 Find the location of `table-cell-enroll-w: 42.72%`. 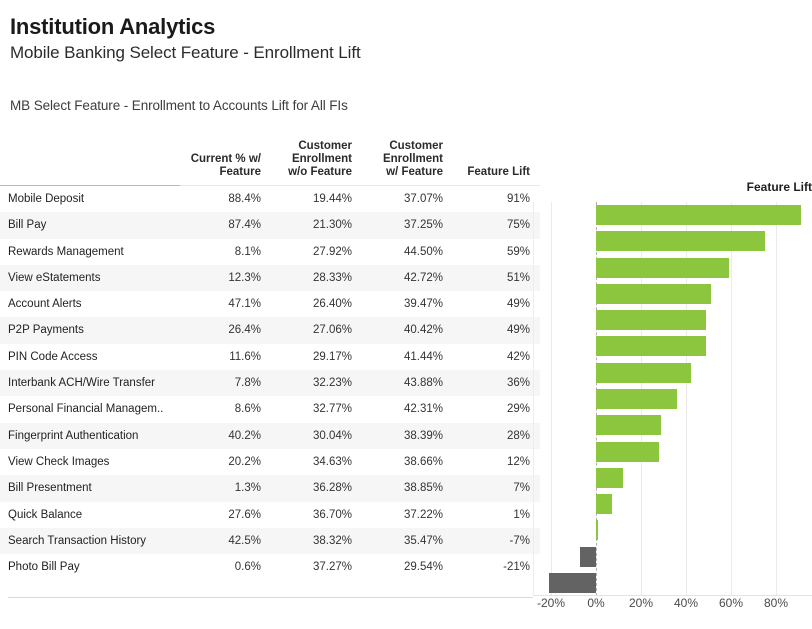

table-cell-enroll-w: 42.72% is located at coordinates (407, 278).